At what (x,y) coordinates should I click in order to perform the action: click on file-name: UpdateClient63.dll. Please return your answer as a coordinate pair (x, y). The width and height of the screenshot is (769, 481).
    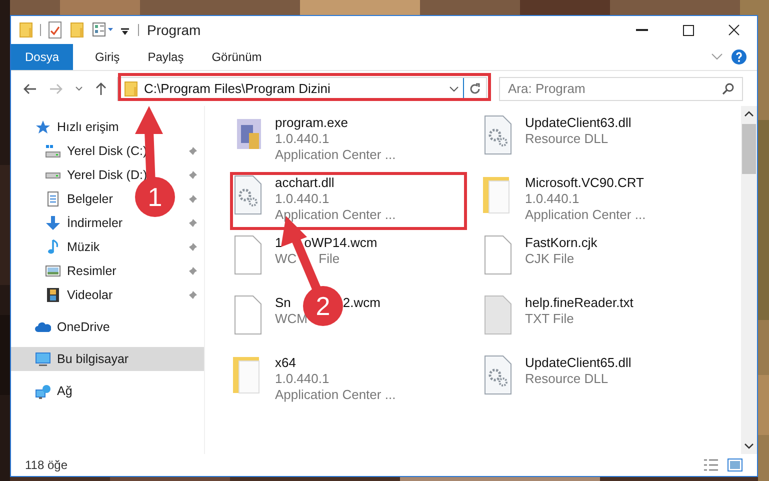
    Looking at the image, I should click on (578, 123).